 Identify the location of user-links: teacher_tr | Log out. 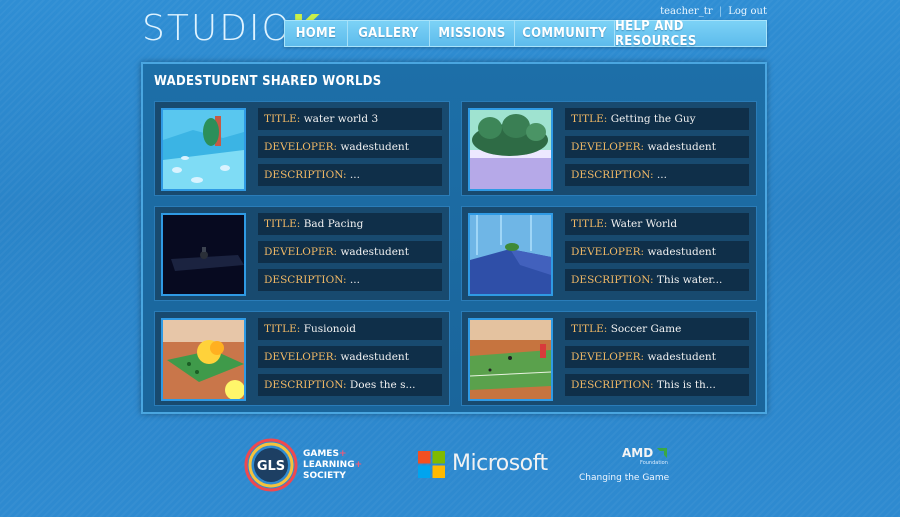
(713, 11).